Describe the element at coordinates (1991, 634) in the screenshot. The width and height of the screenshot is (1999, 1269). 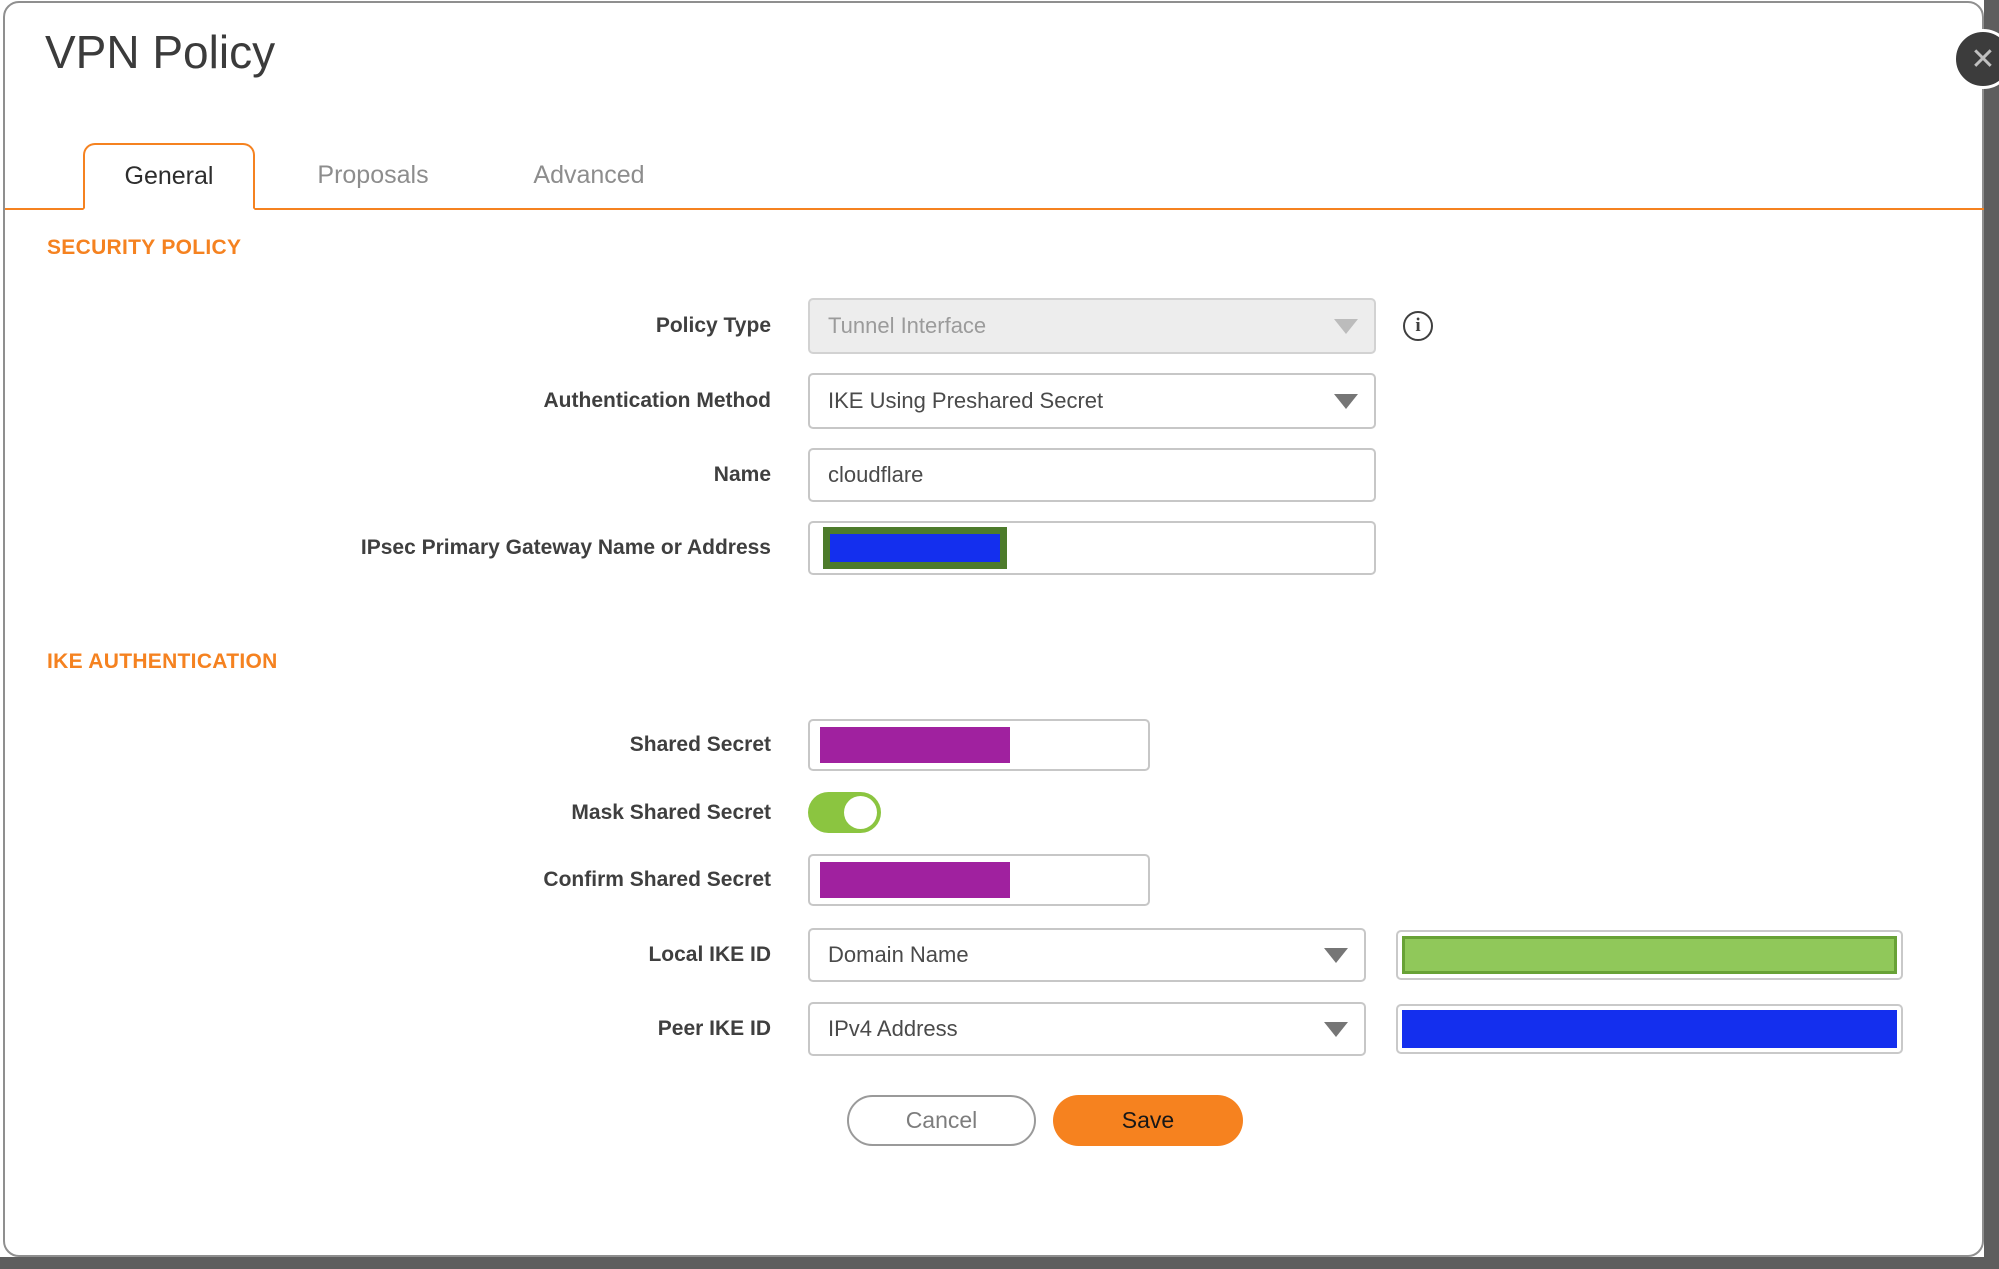
I see `modal-right-edge` at that location.